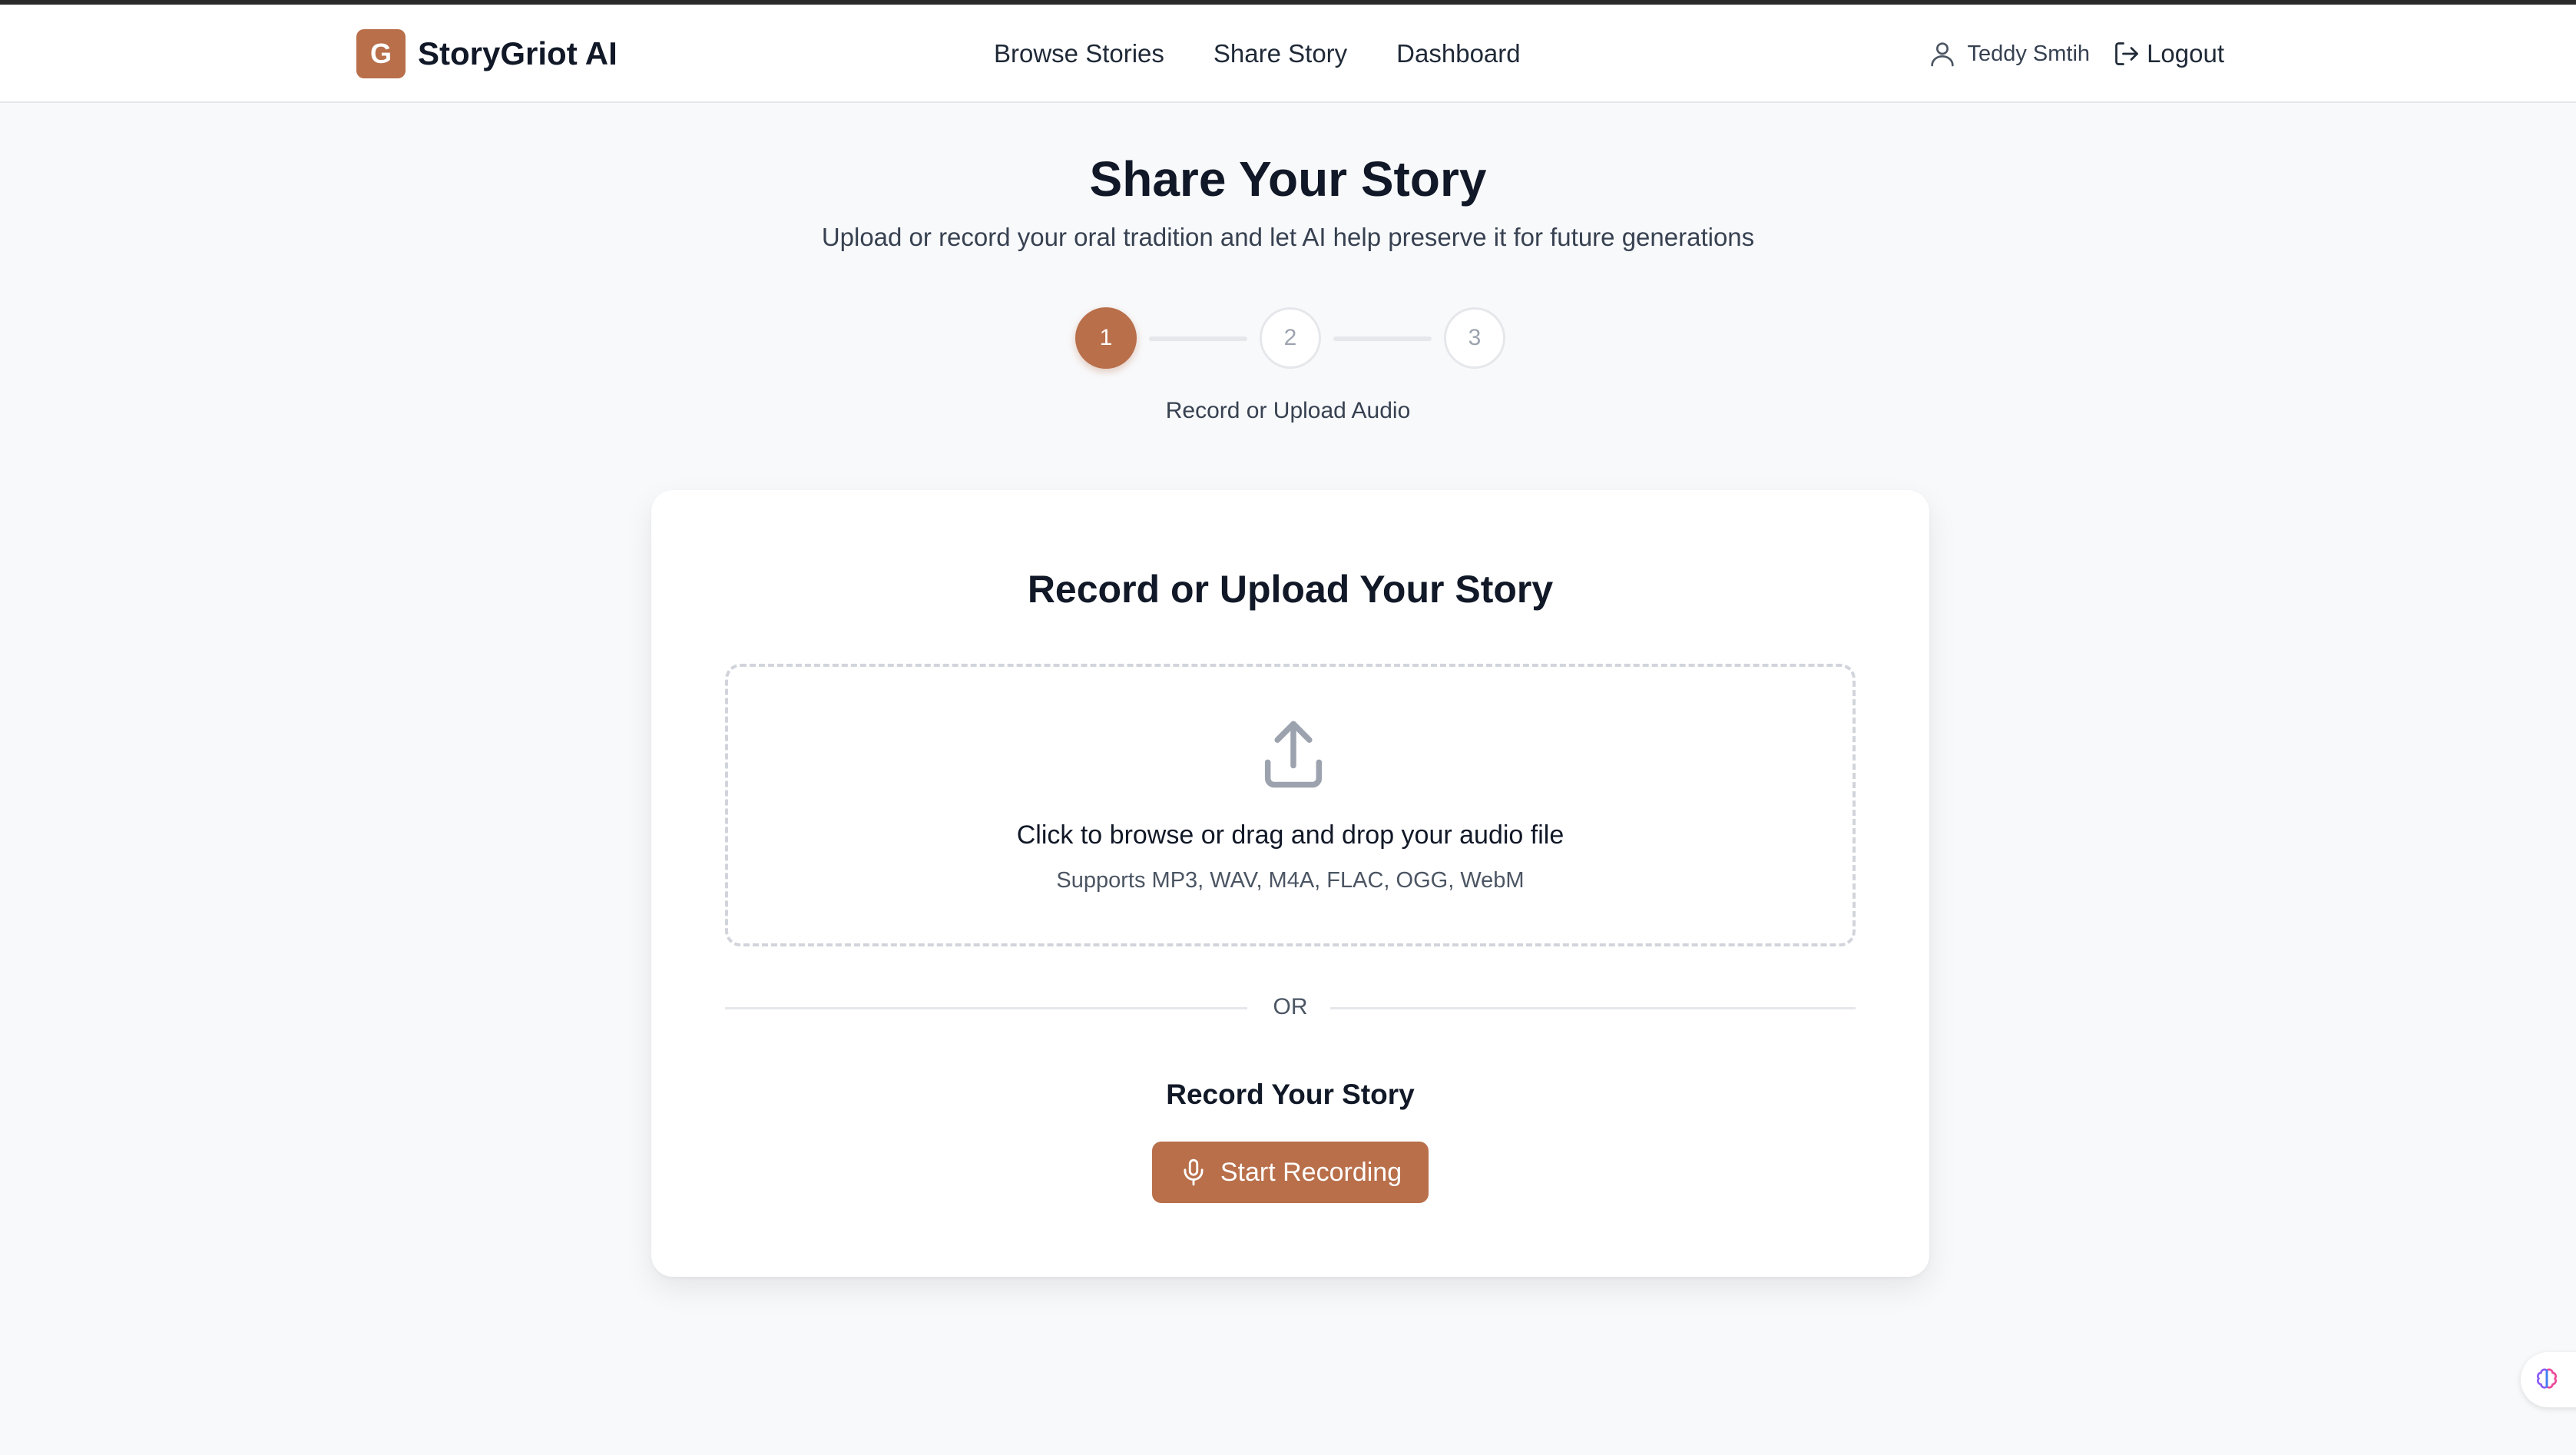 This screenshot has height=1455, width=2576. I want to click on page-title: Share Your Story, so click(1288, 179).